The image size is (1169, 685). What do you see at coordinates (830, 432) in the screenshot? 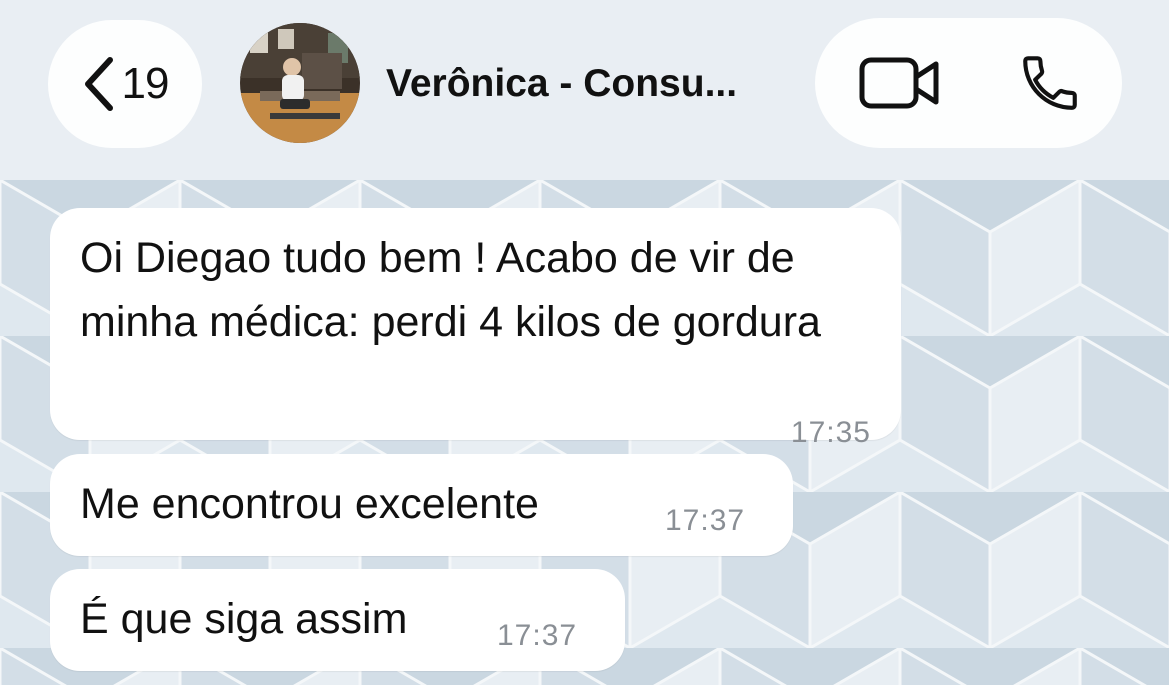
I see `message-timestamp: 17:35` at bounding box center [830, 432].